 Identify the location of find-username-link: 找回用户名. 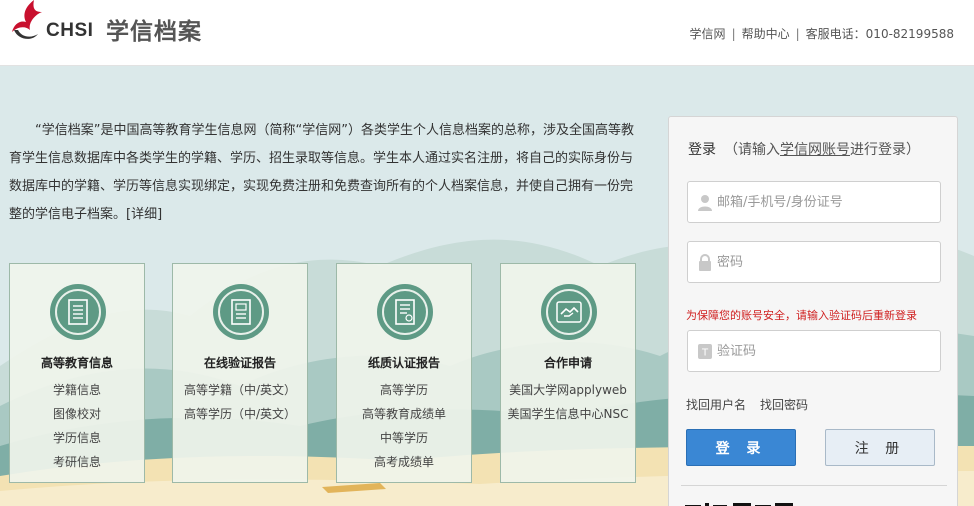
(716, 405).